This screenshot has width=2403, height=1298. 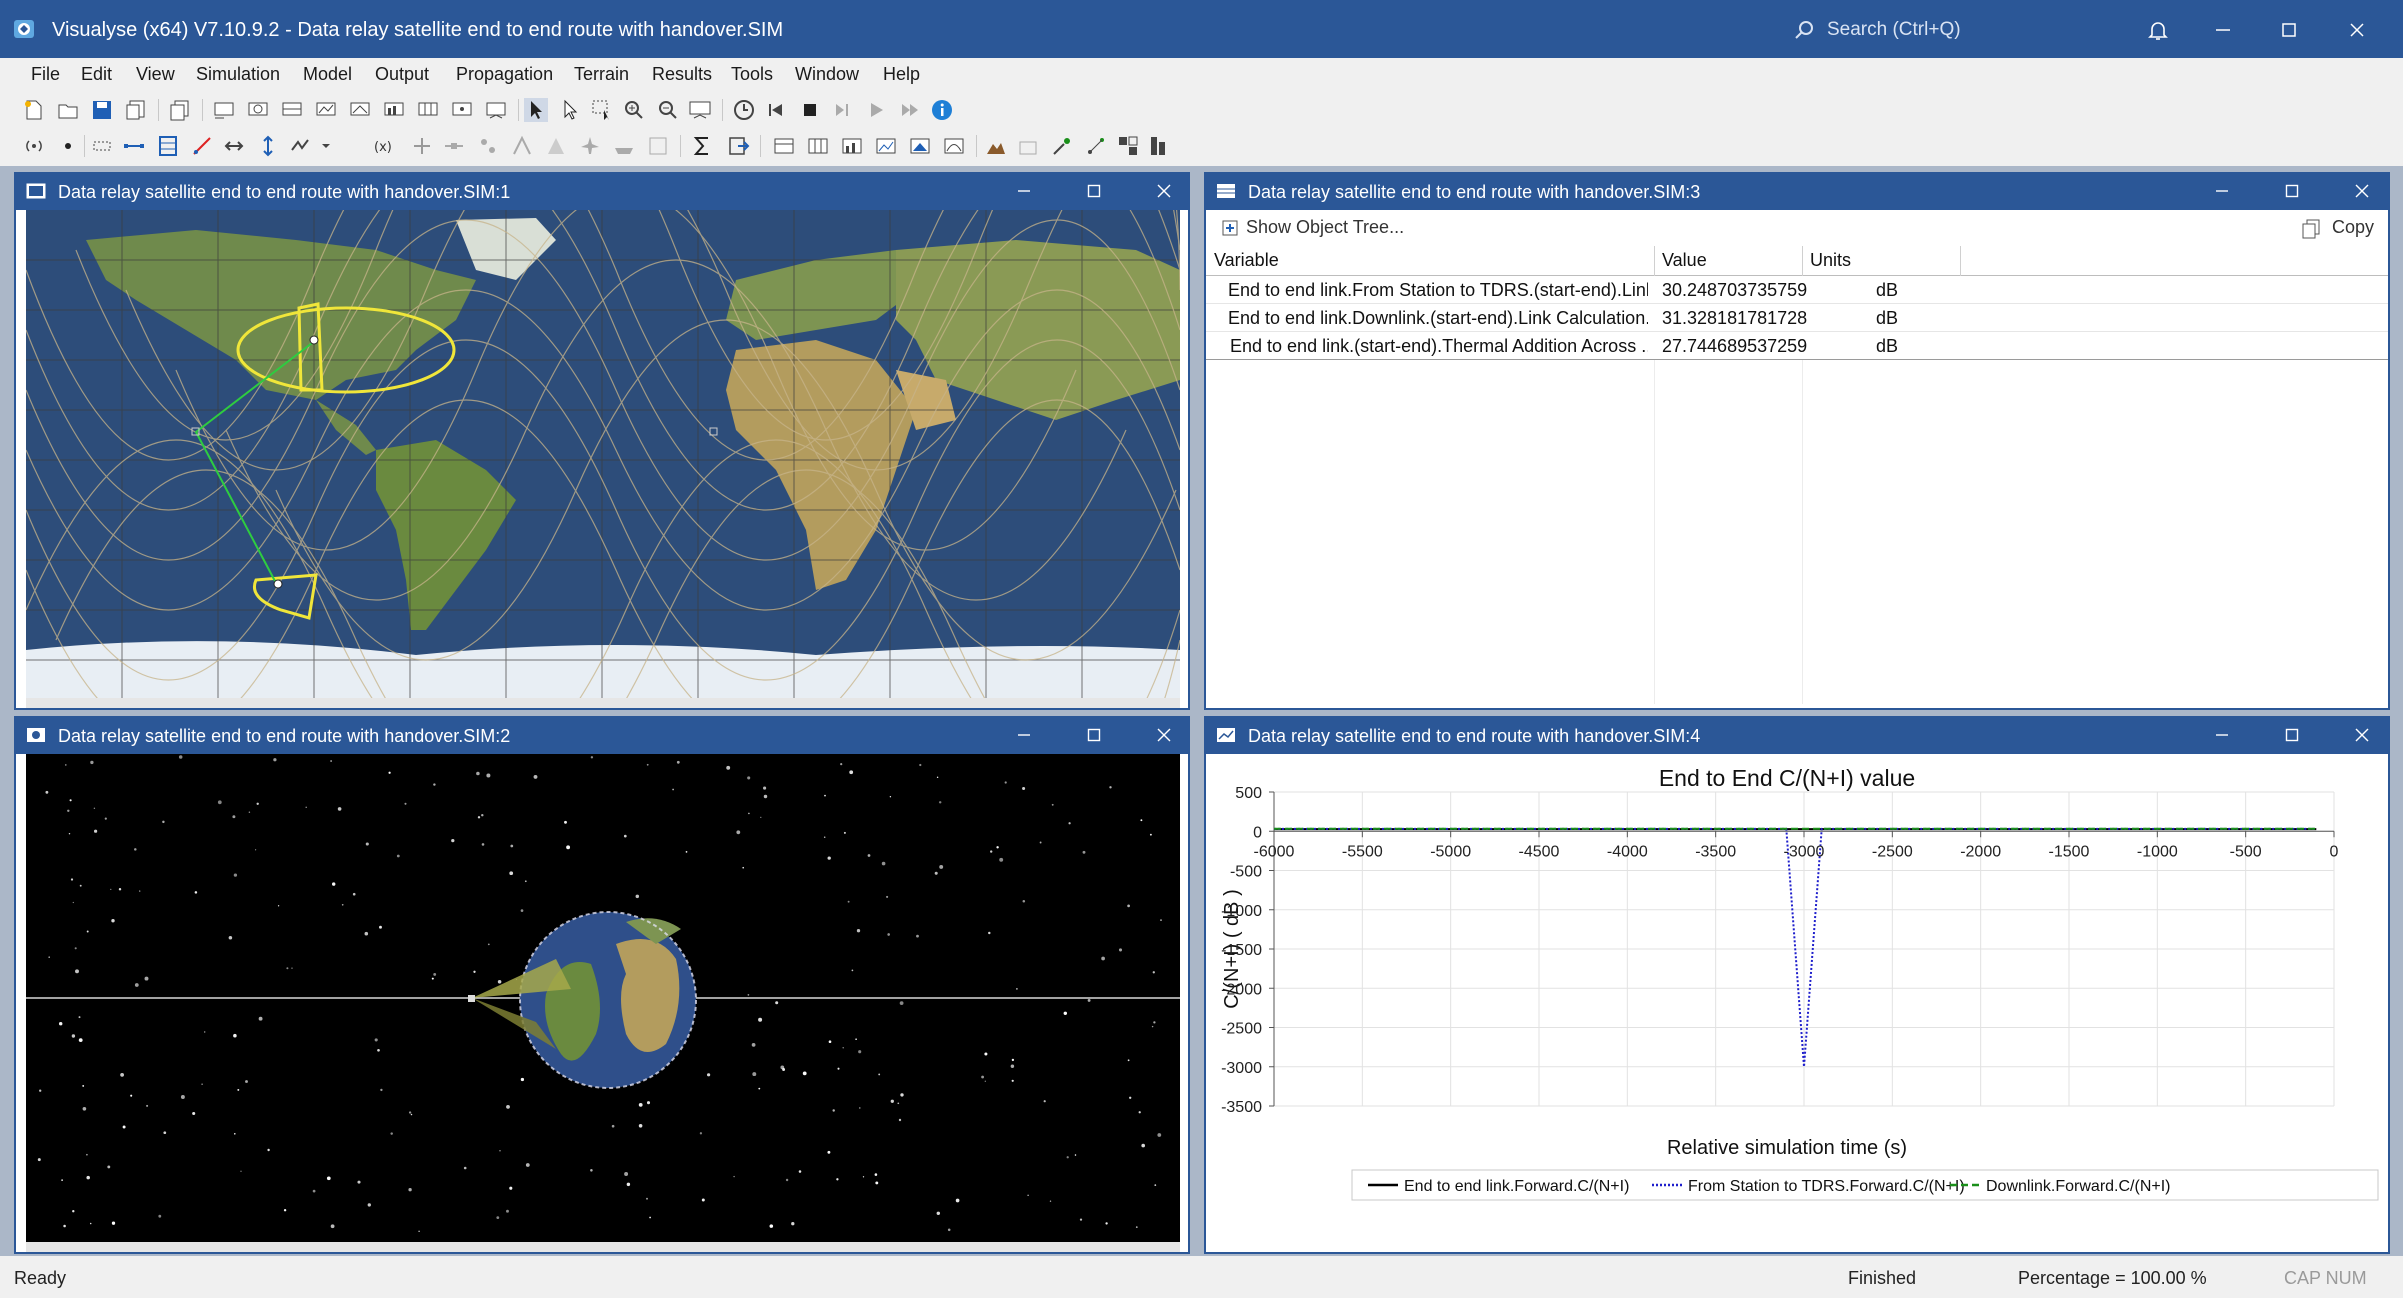 What do you see at coordinates (326, 110) in the screenshot?
I see `new-chart-view-icon` at bounding box center [326, 110].